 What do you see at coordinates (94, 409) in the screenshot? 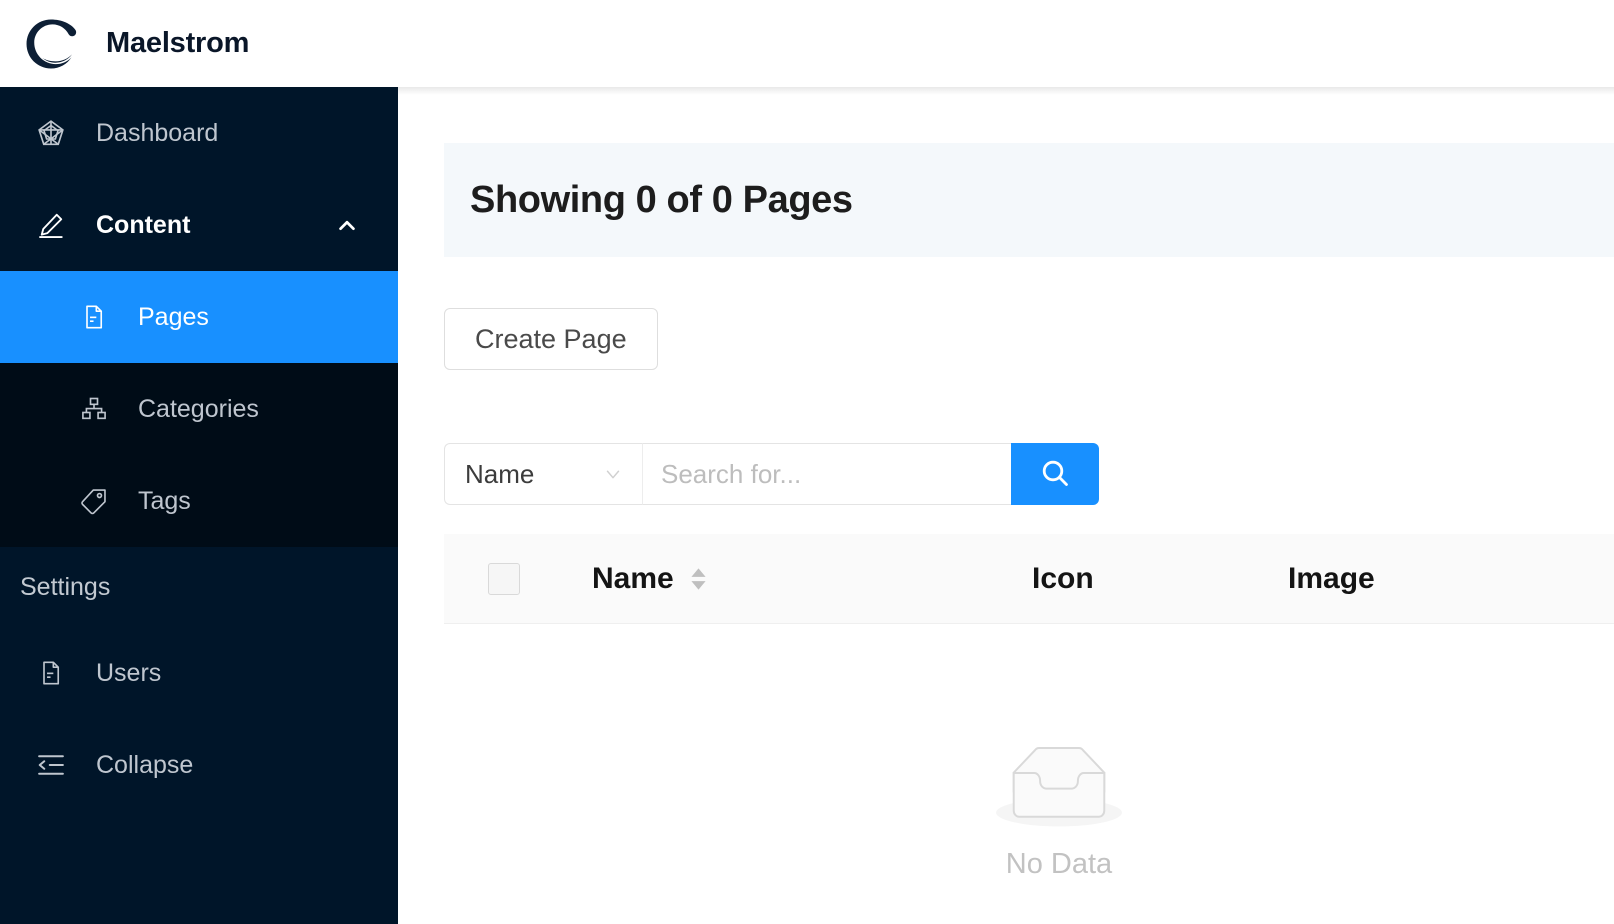
I see `sitemap-icon` at bounding box center [94, 409].